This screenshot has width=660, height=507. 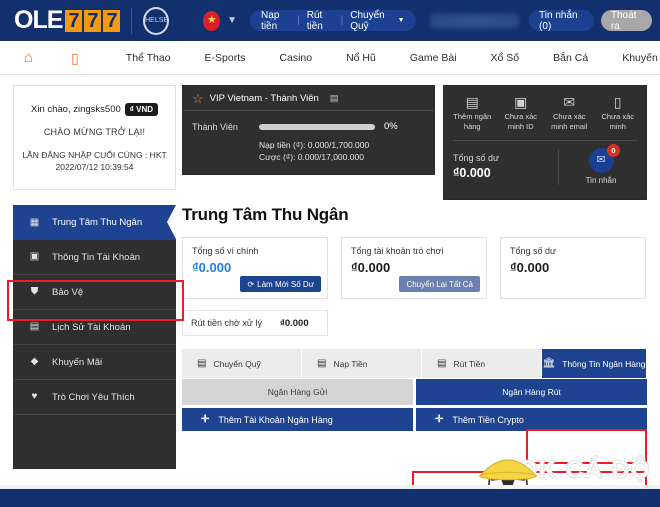 What do you see at coordinates (469, 363) in the screenshot?
I see `tab-label: Rút Tiền` at bounding box center [469, 363].